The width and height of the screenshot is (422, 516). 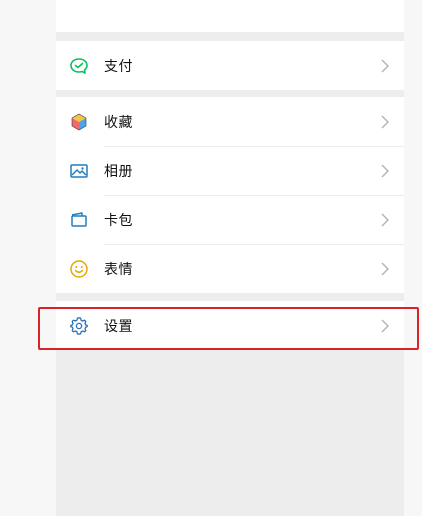 I want to click on menu-item-stickers: 表情, so click(x=230, y=268).